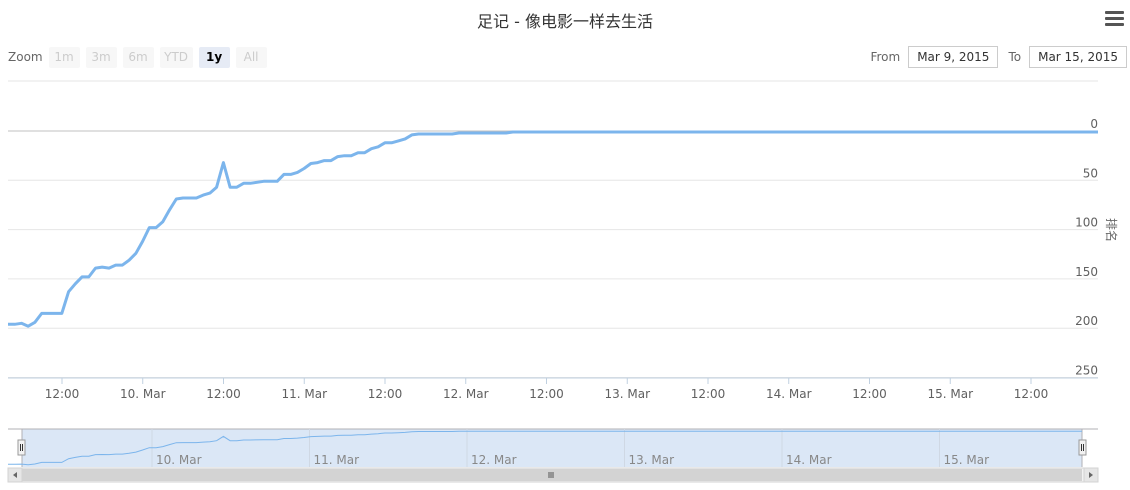 The image size is (1130, 490). What do you see at coordinates (789, 394) in the screenshot?
I see `x-tick-label: 14. Mar` at bounding box center [789, 394].